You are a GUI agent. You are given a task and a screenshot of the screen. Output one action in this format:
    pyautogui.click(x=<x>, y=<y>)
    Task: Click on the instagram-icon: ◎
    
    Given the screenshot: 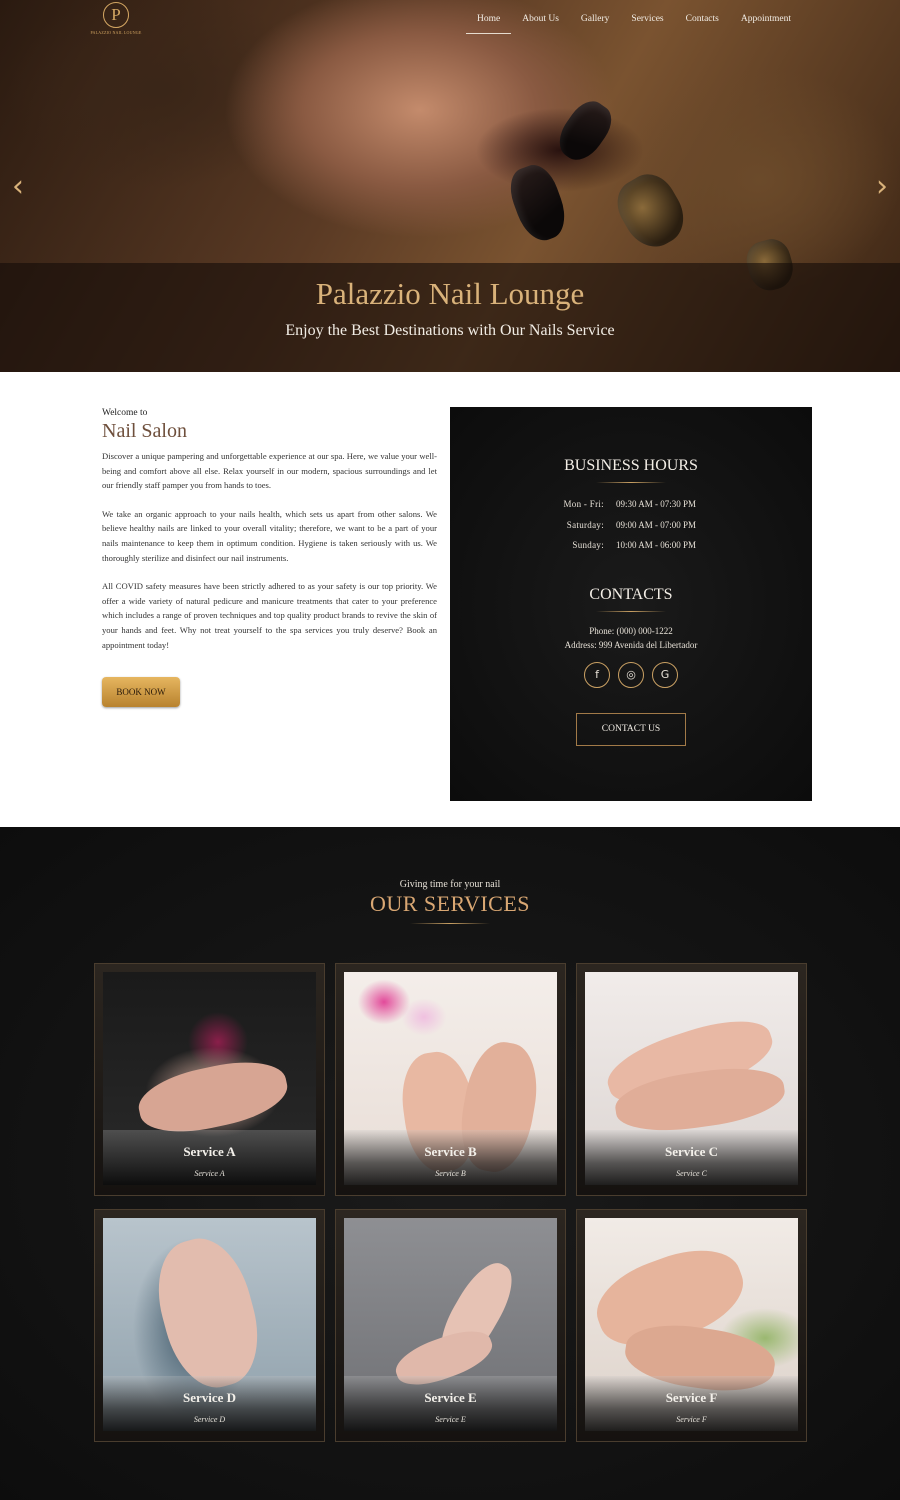 What is the action you would take?
    pyautogui.click(x=631, y=674)
    